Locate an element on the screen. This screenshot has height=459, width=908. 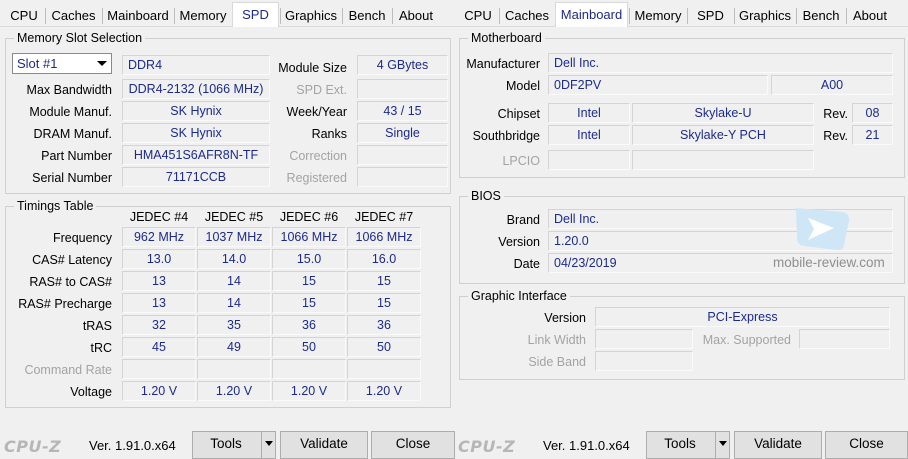
timing-row-label: tRC is located at coordinates (101, 348).